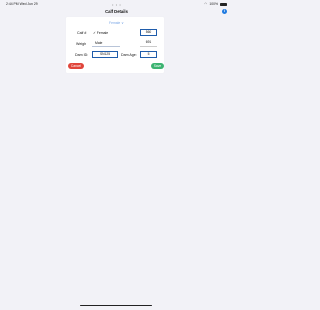  What do you see at coordinates (82, 33) in the screenshot?
I see `calf-number-label: Calf #` at bounding box center [82, 33].